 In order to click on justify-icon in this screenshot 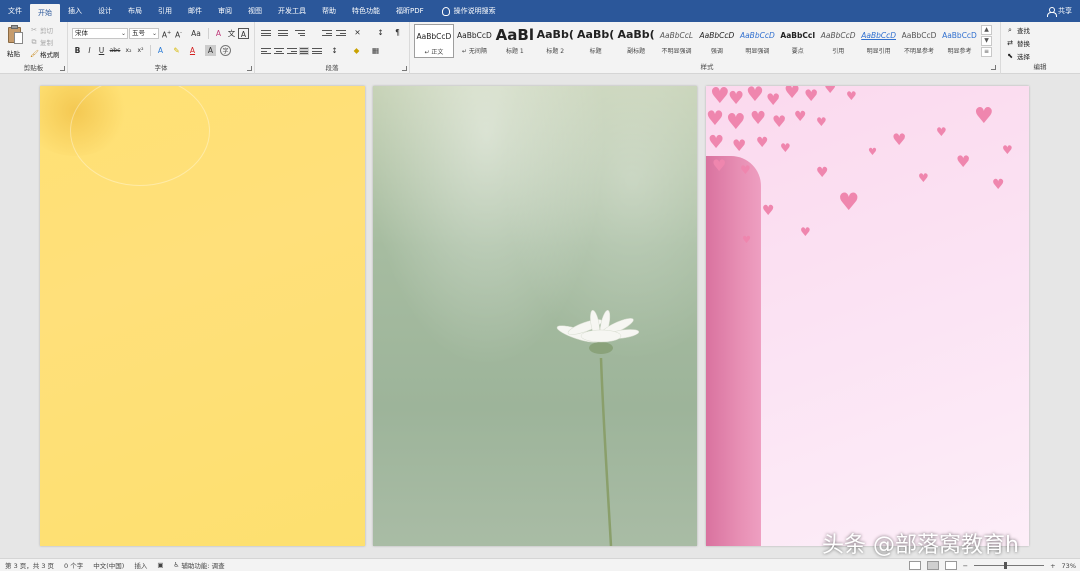, I will do `click(304, 51)`.